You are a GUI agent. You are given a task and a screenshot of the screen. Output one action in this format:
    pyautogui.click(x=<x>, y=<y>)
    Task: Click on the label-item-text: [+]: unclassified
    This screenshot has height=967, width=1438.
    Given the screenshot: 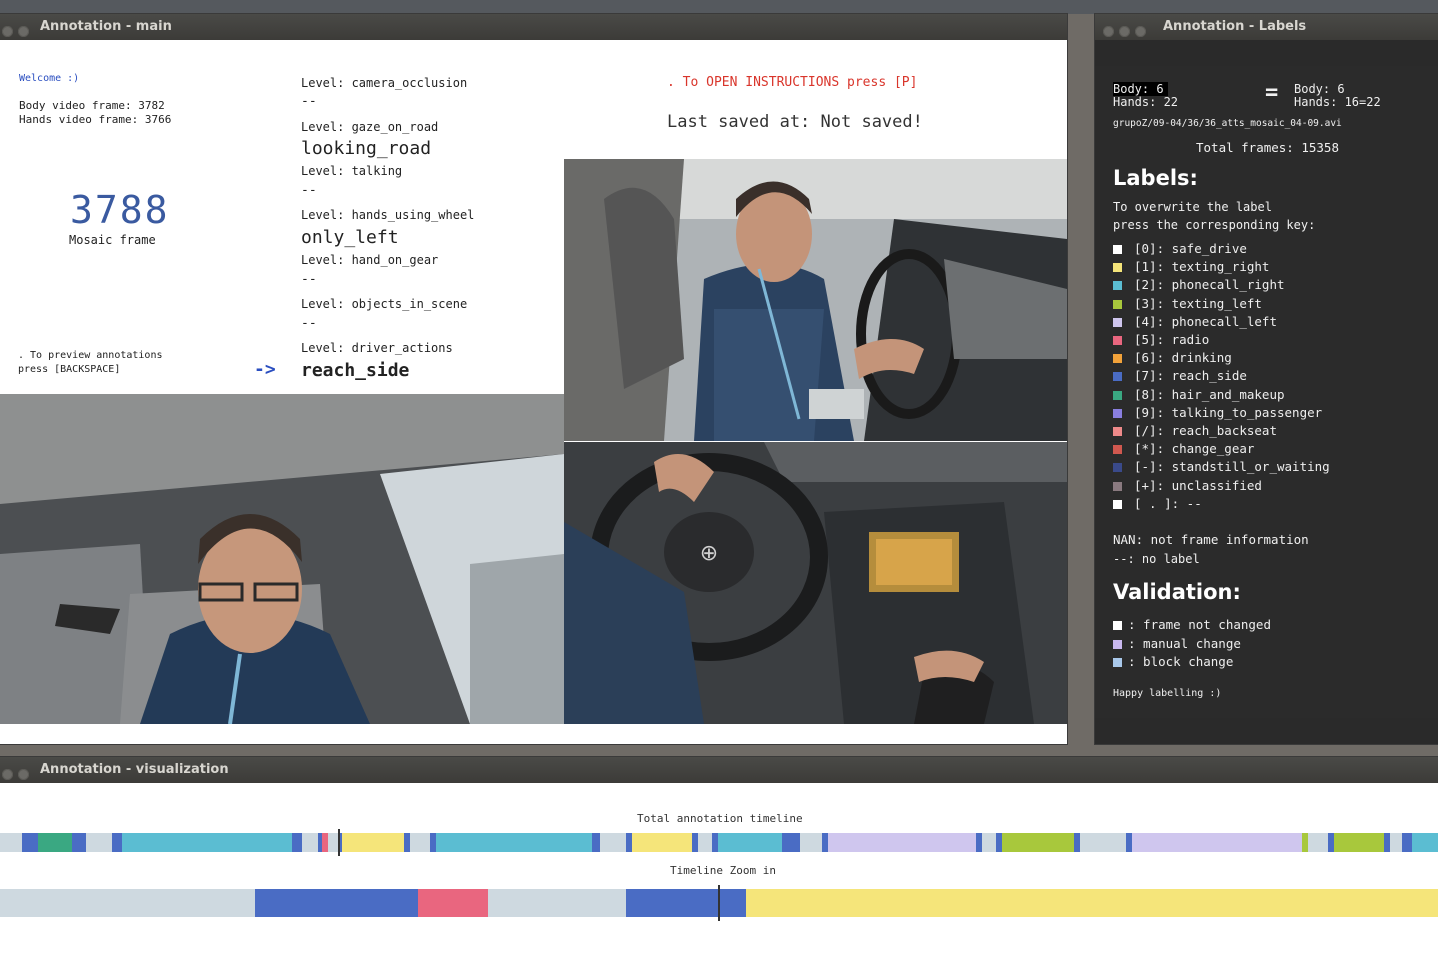 What is the action you would take?
    pyautogui.click(x=1198, y=485)
    